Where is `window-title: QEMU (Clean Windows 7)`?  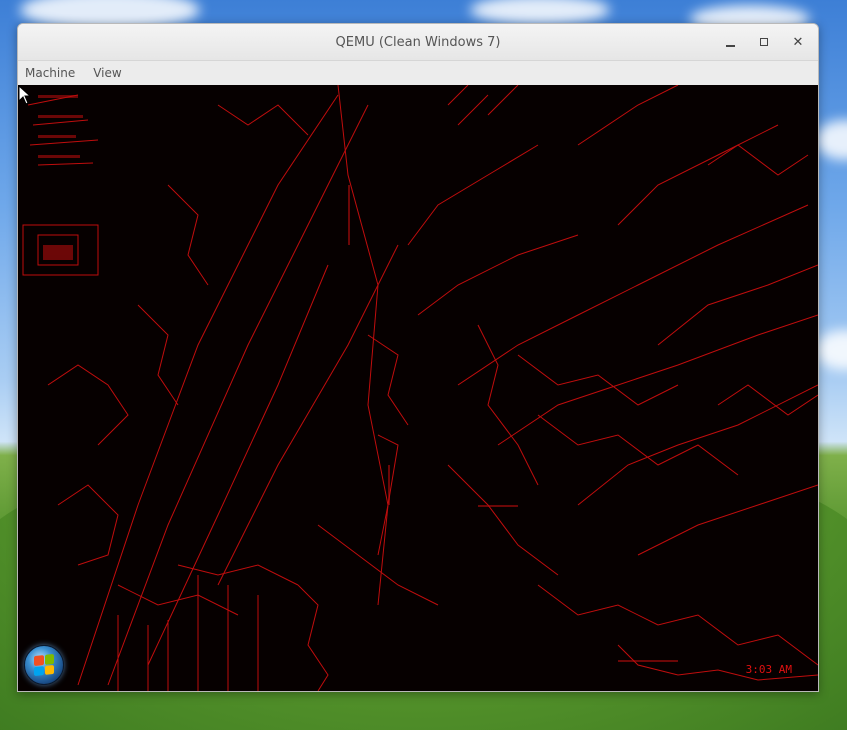 window-title: QEMU (Clean Windows 7) is located at coordinates (418, 42).